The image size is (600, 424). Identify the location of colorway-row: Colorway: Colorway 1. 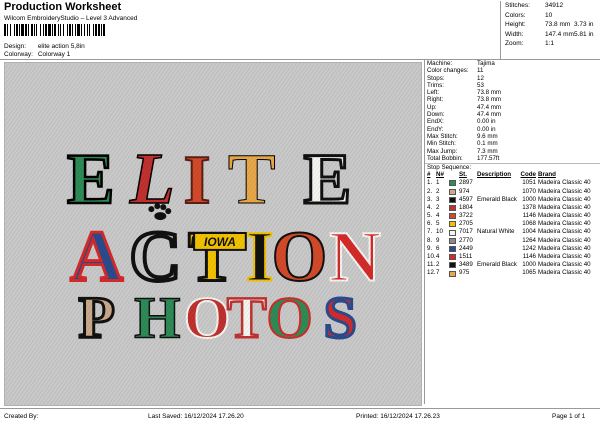
(37, 54).